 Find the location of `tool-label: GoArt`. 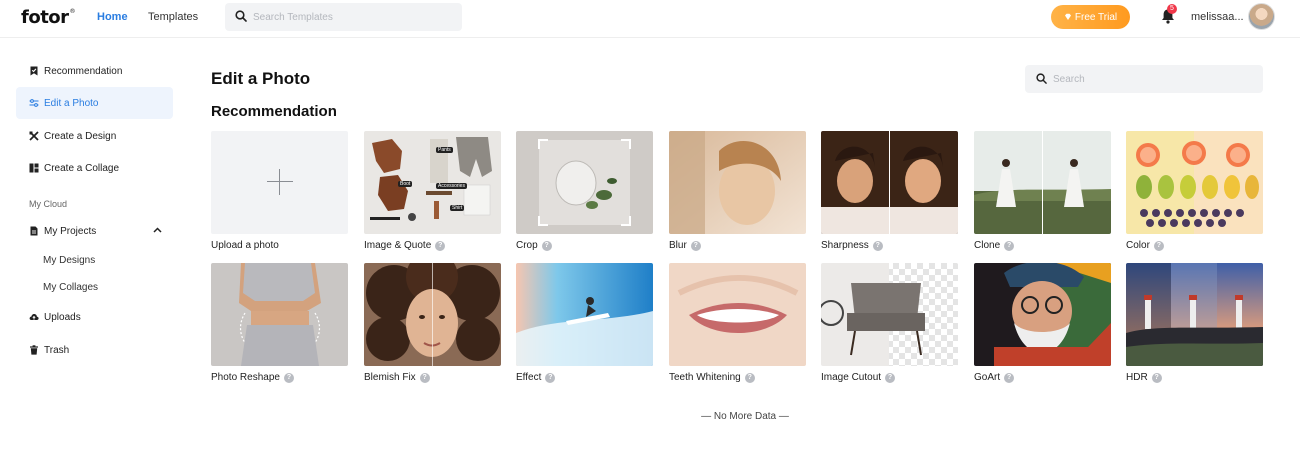

tool-label: GoArt is located at coordinates (987, 377).